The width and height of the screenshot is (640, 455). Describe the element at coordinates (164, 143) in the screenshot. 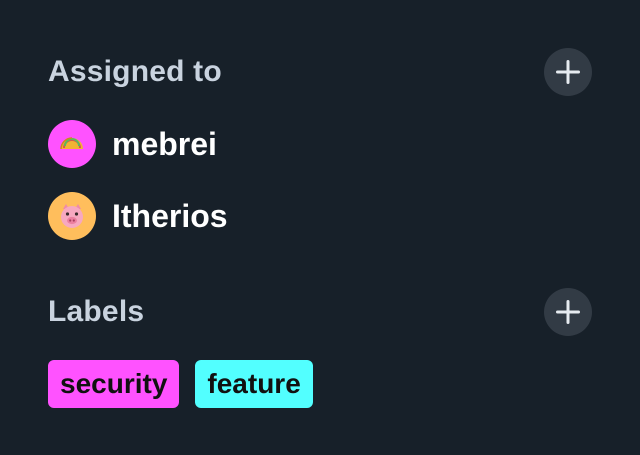

I see `assignee-name: mebrei` at that location.